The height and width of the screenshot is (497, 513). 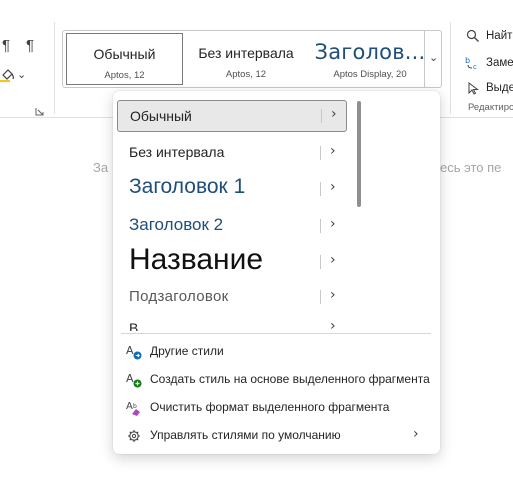 What do you see at coordinates (196, 259) in the screenshot?
I see `menu-style-label: Название` at bounding box center [196, 259].